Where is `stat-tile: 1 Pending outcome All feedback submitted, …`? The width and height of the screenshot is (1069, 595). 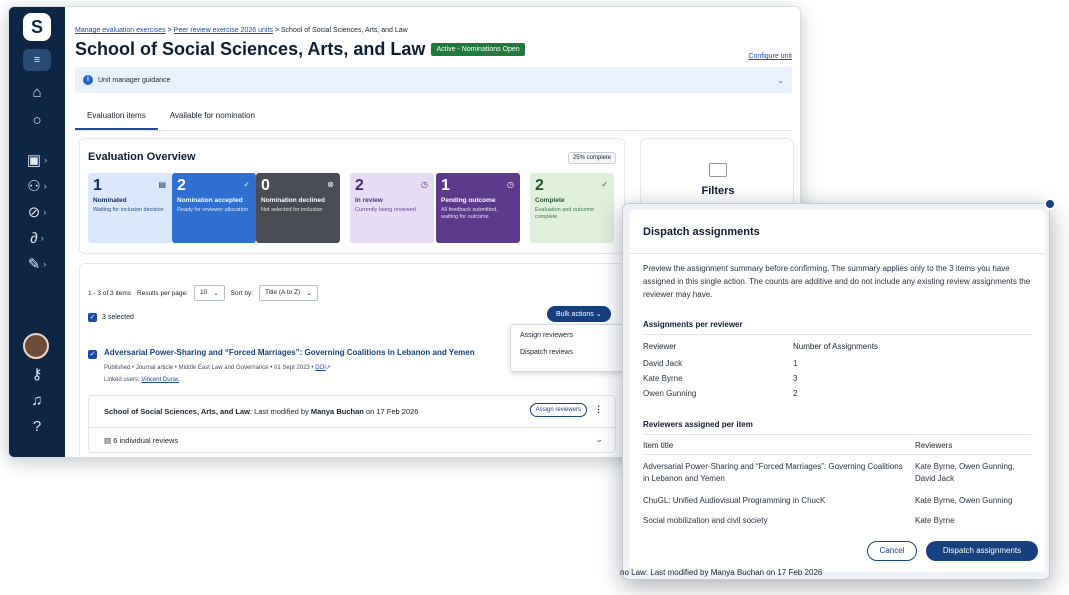
stat-tile: 1 Pending outcome All feedback submitted, … is located at coordinates (478, 208).